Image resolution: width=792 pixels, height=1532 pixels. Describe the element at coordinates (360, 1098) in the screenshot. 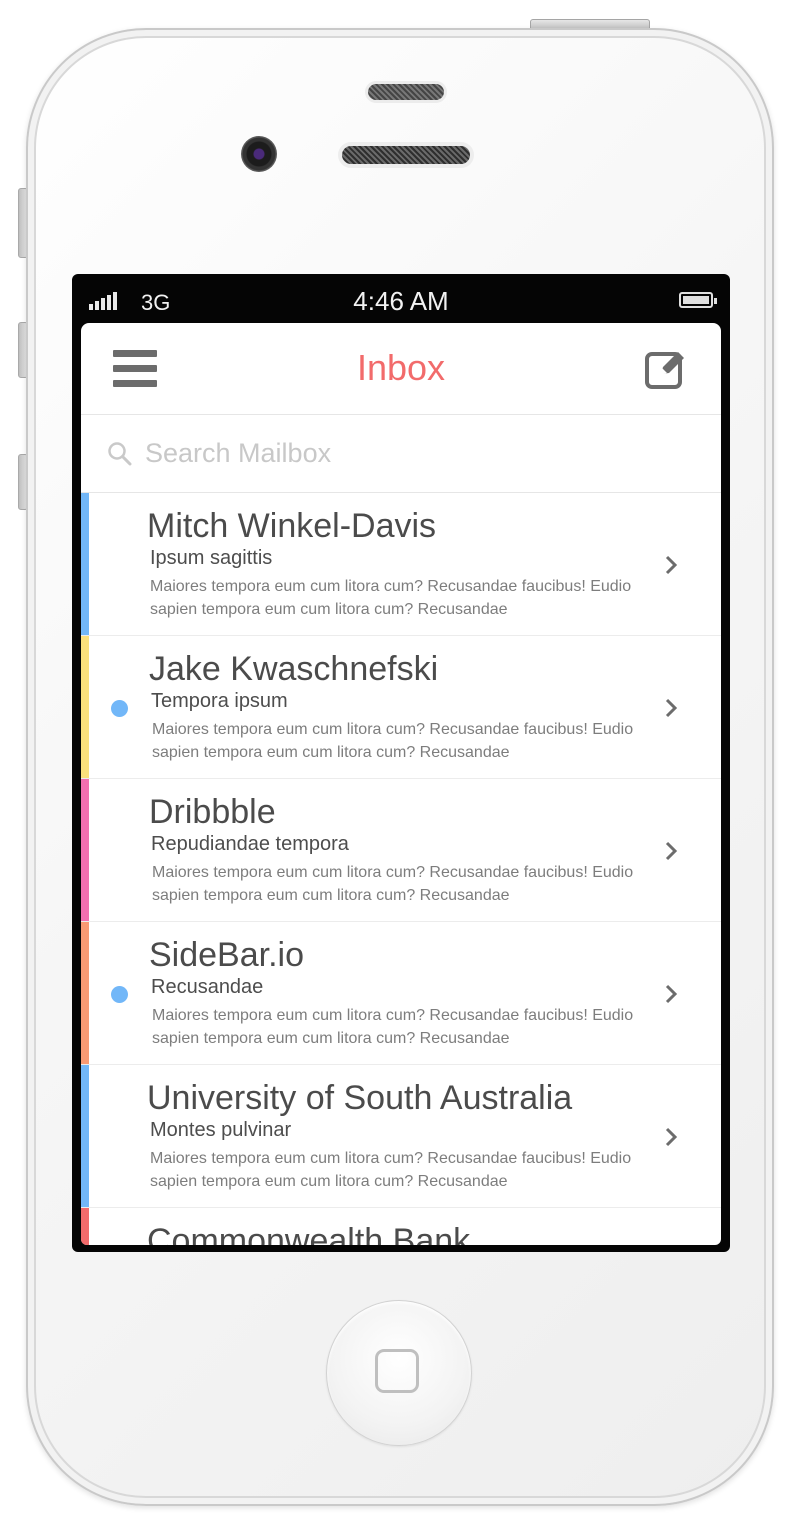

I see `message-sender: University of South Australia` at that location.